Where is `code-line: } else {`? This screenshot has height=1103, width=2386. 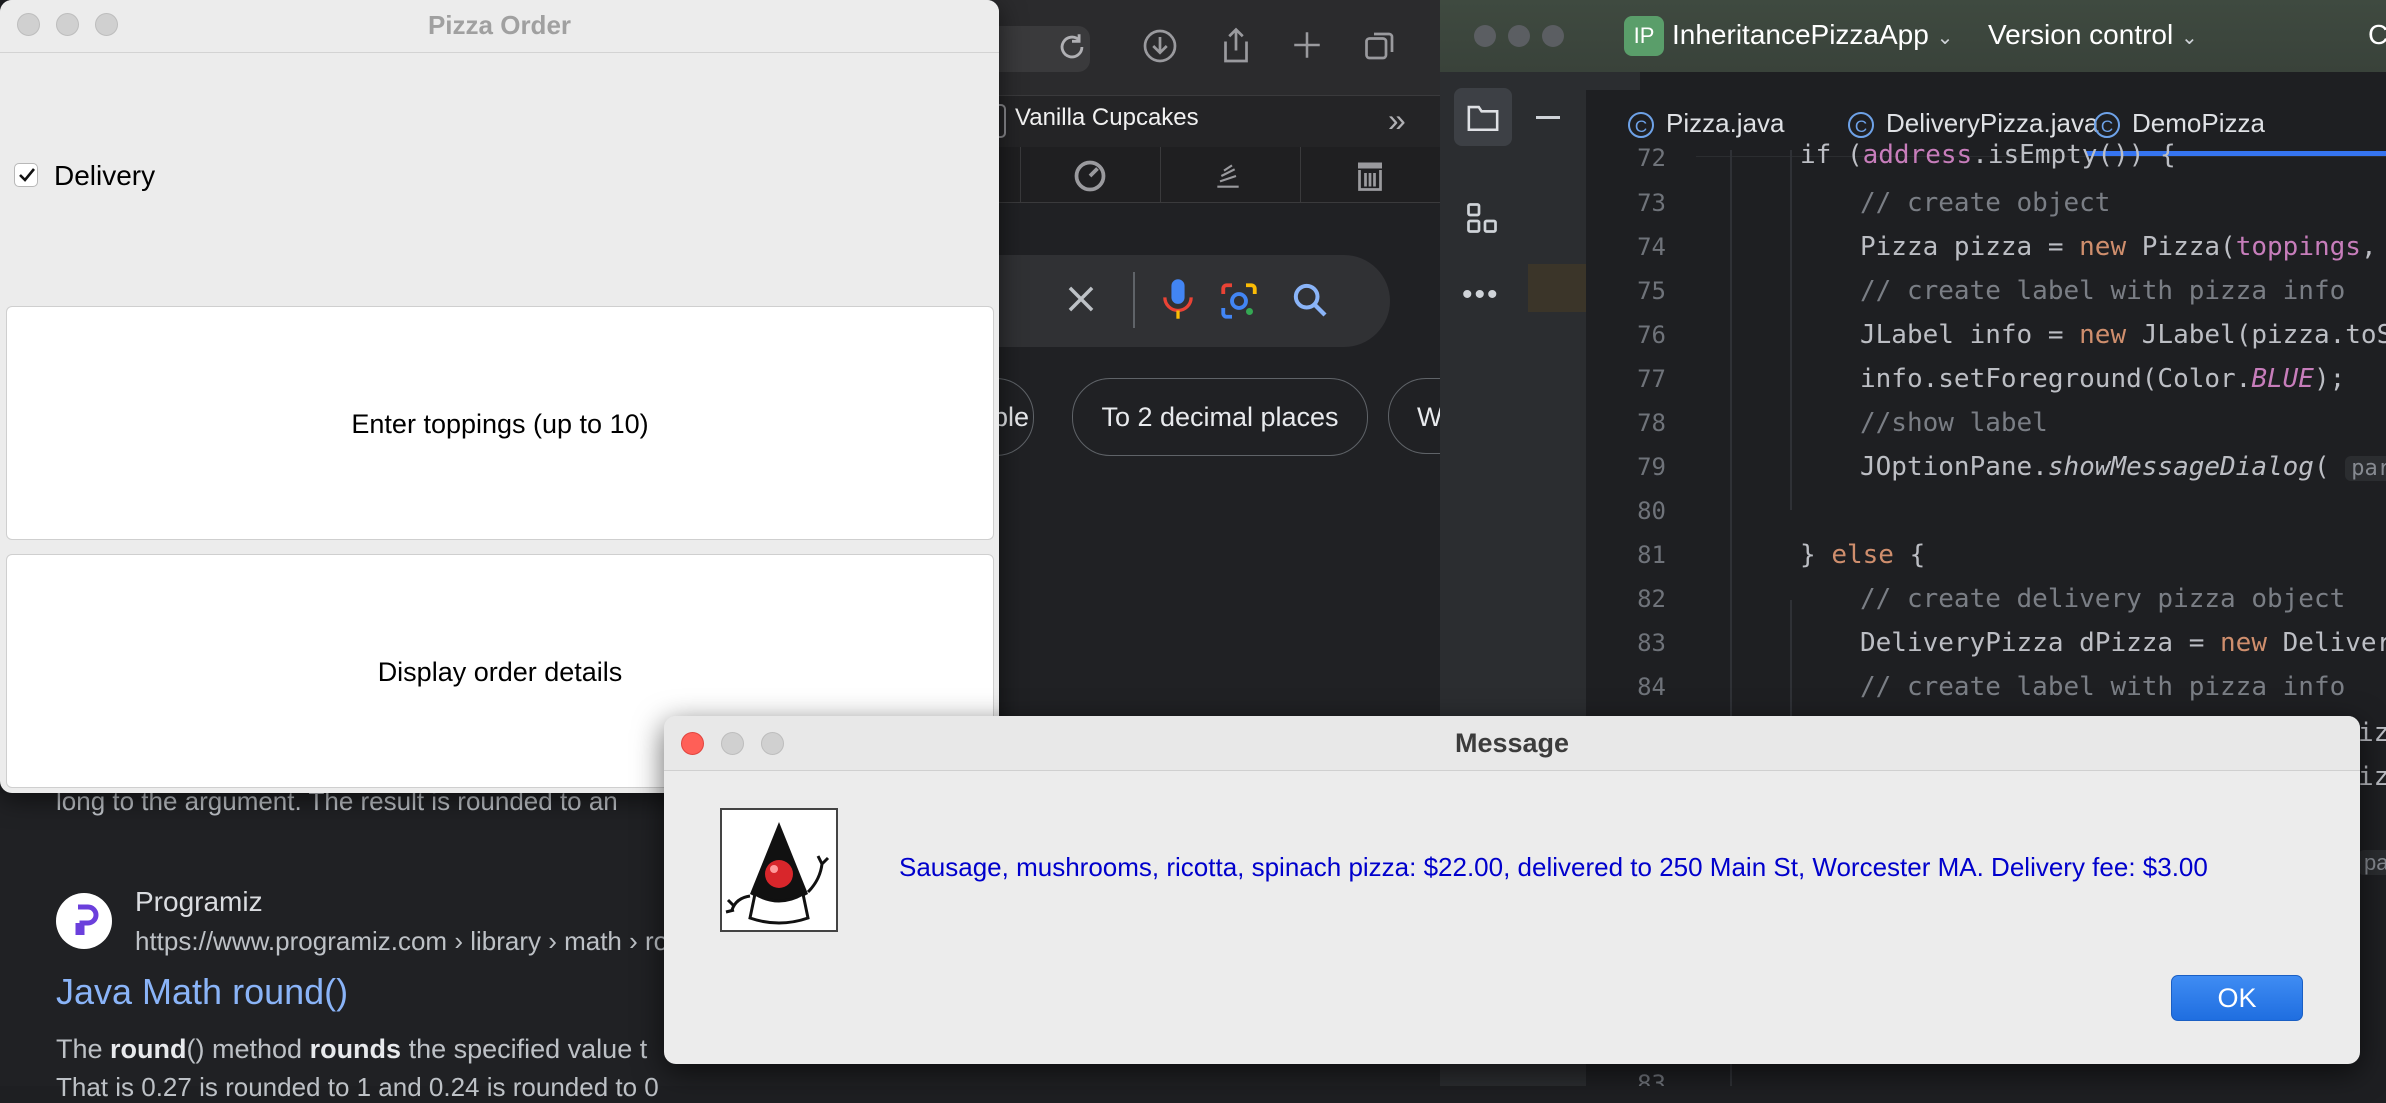
code-line: } else { is located at coordinates (1862, 555).